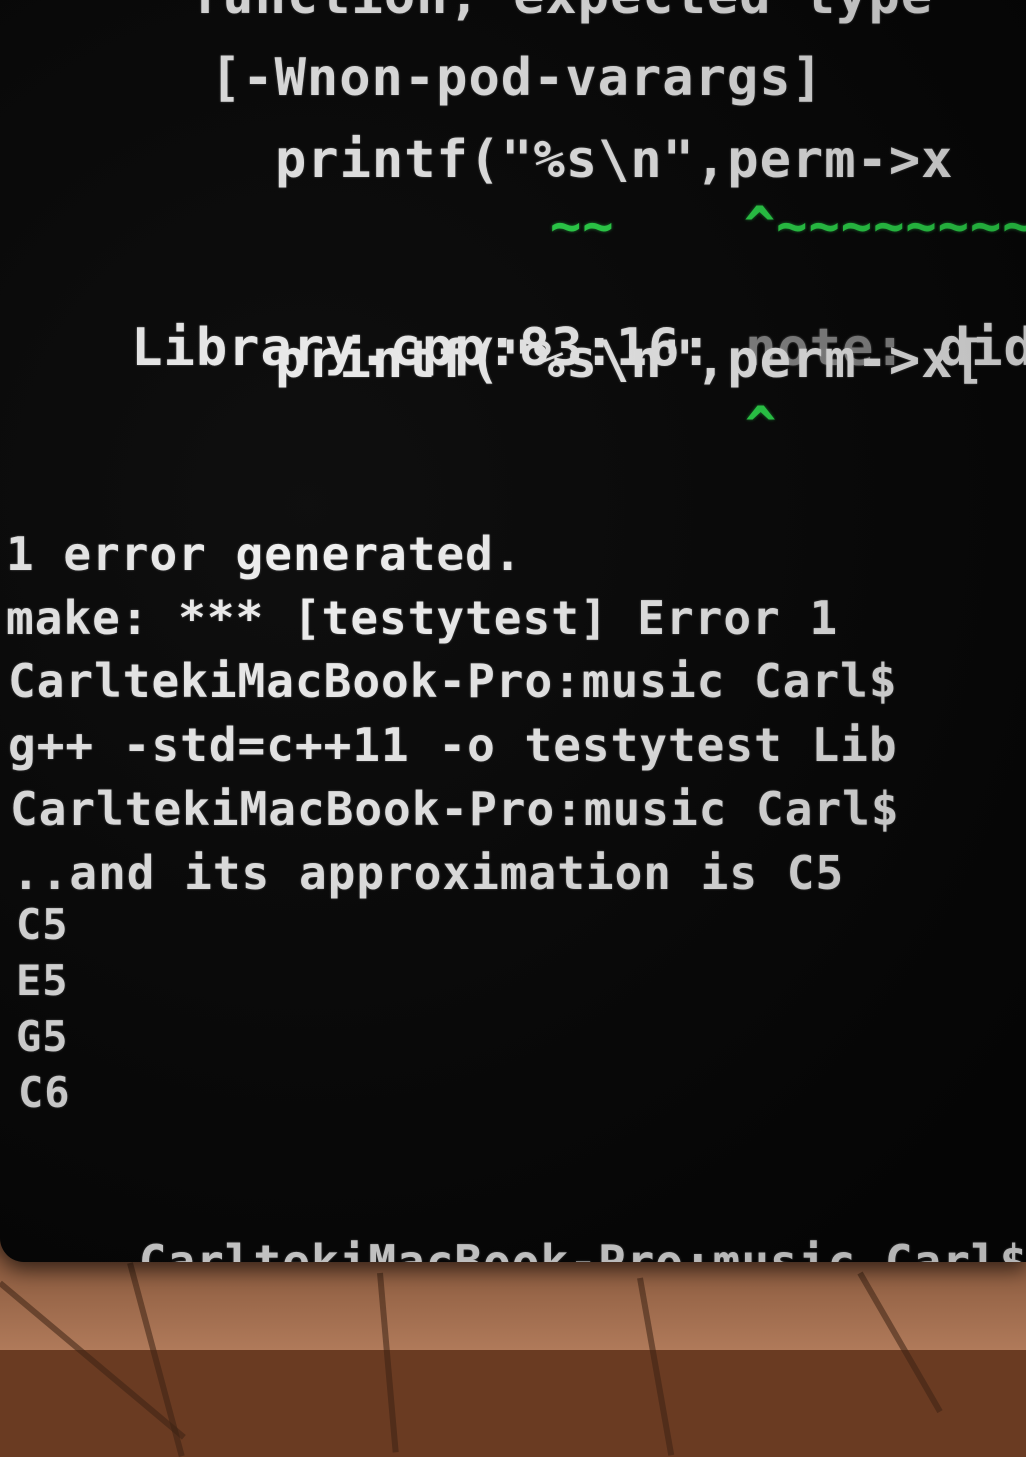  I want to click on program-output-line: ..and its approximation is C5, so click(428, 873).